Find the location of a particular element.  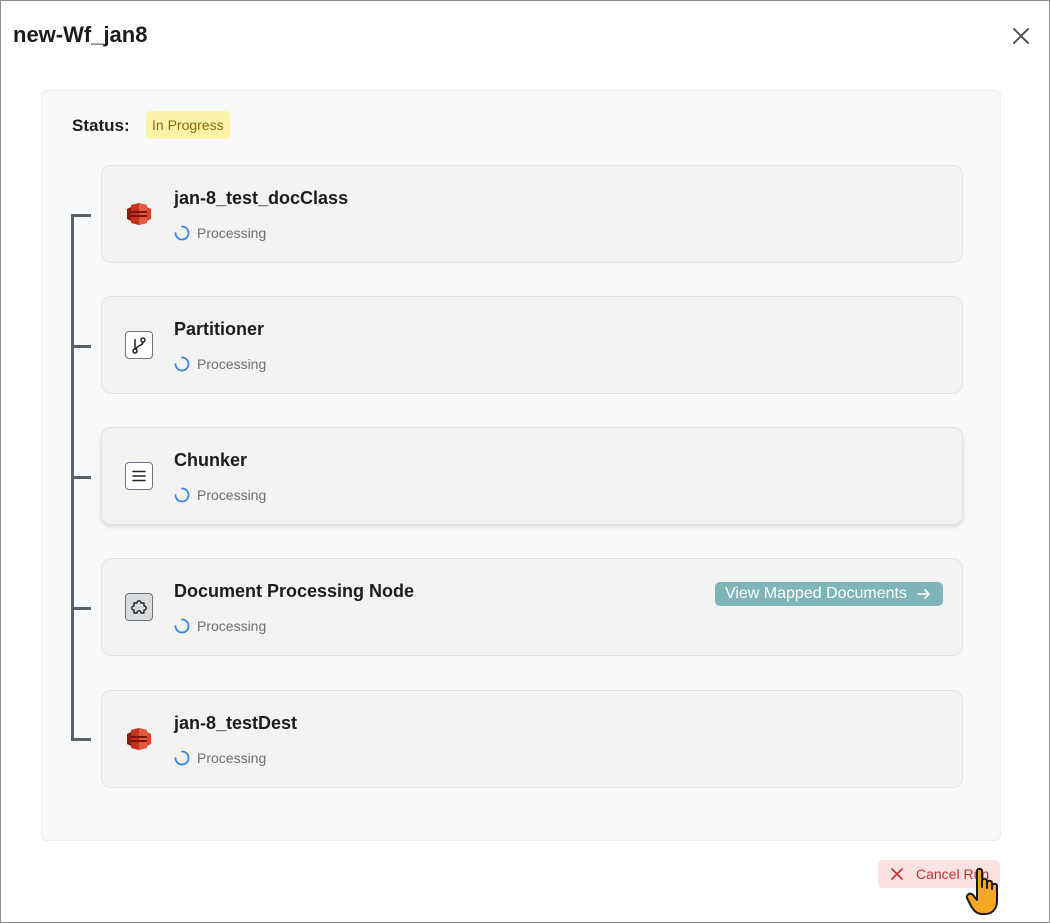

workflow-node-chunker: Chunker Processing is located at coordinates (532, 476).